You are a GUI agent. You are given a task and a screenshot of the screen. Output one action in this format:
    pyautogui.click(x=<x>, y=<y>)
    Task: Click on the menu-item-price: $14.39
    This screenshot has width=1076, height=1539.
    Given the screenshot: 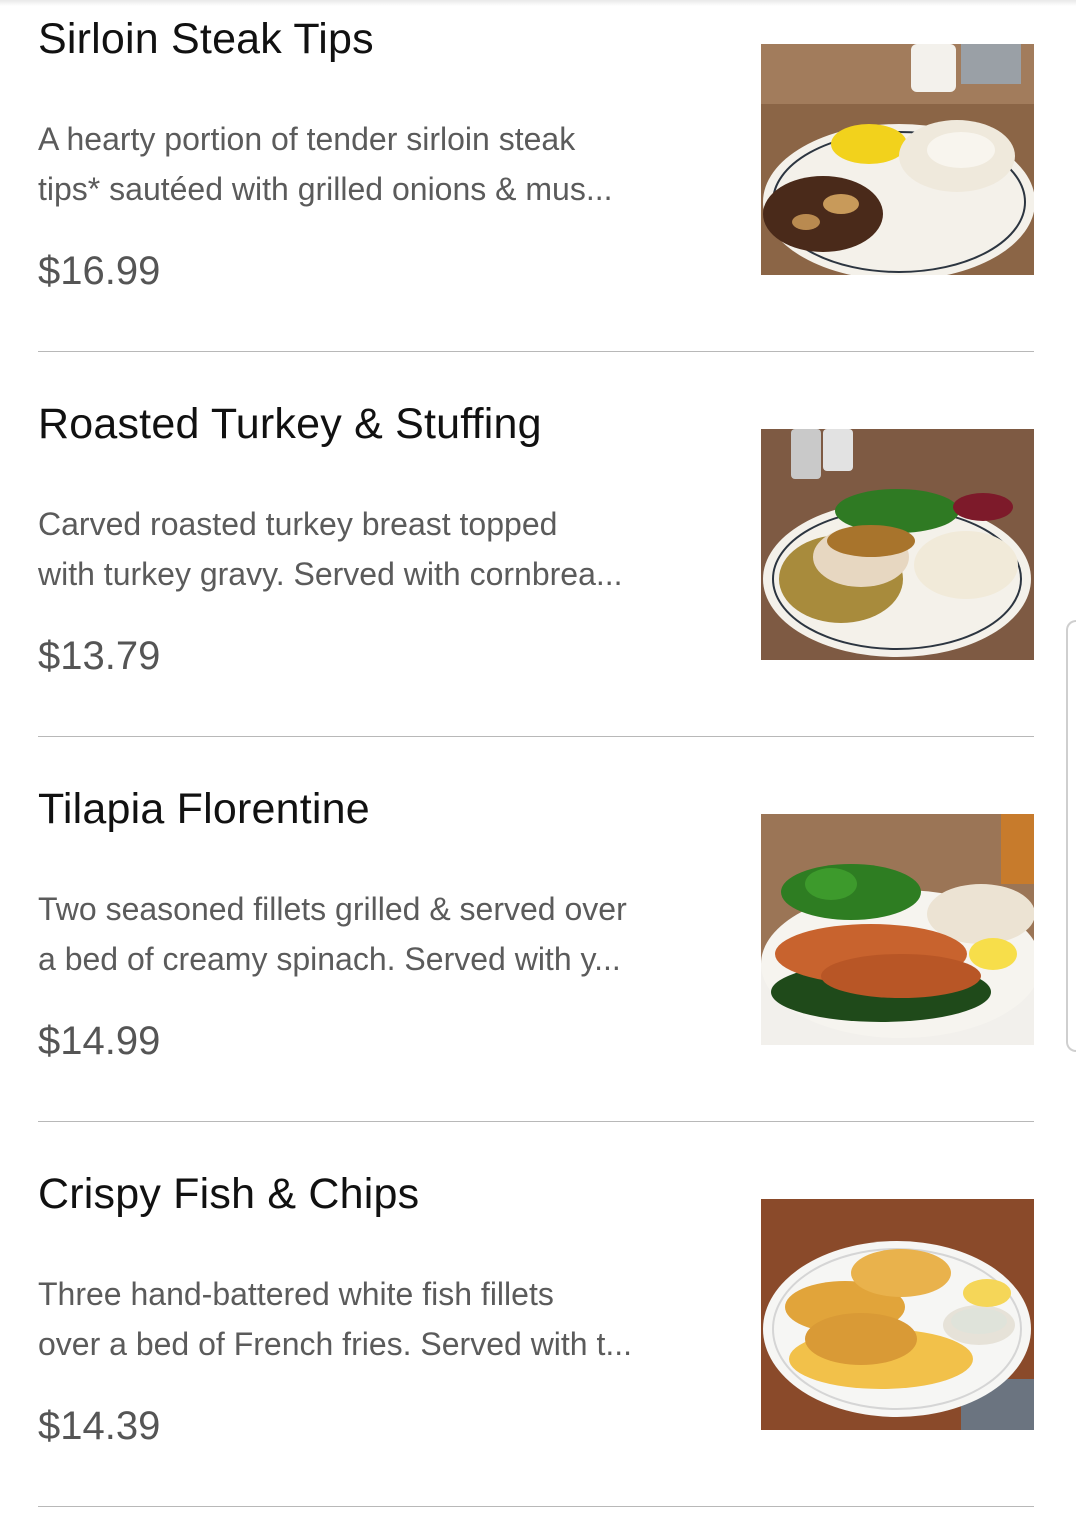 What is the action you would take?
    pyautogui.click(x=99, y=1426)
    